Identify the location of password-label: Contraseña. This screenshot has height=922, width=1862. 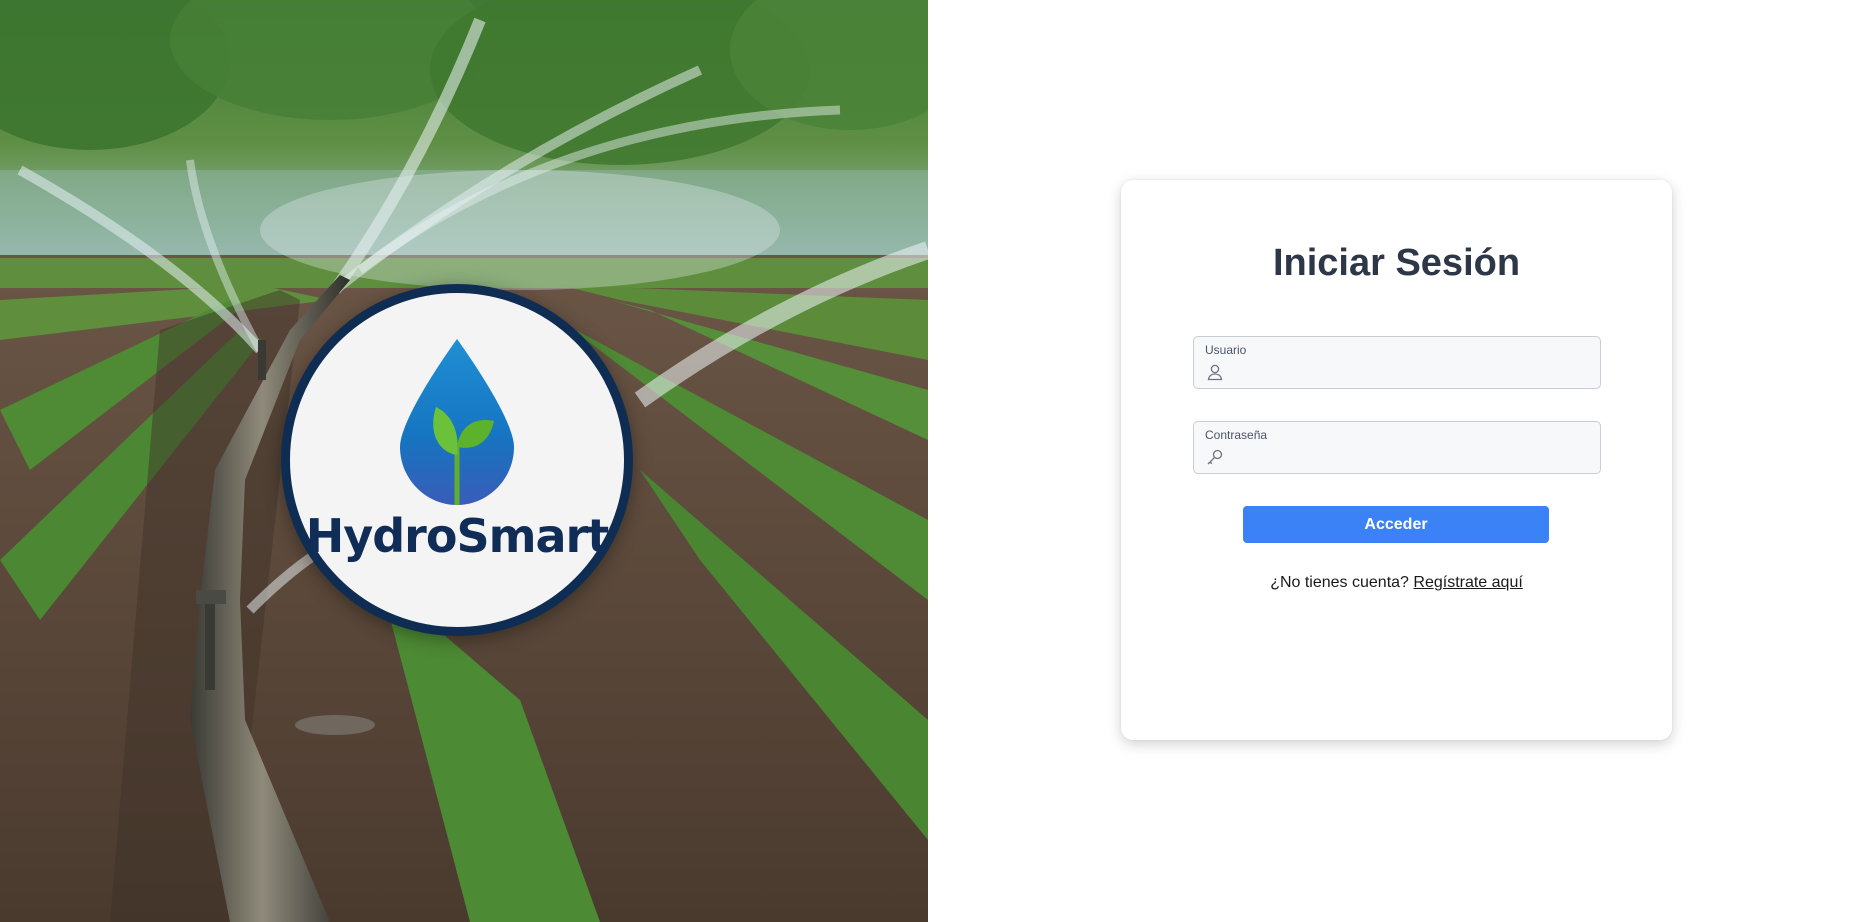
(1236, 435).